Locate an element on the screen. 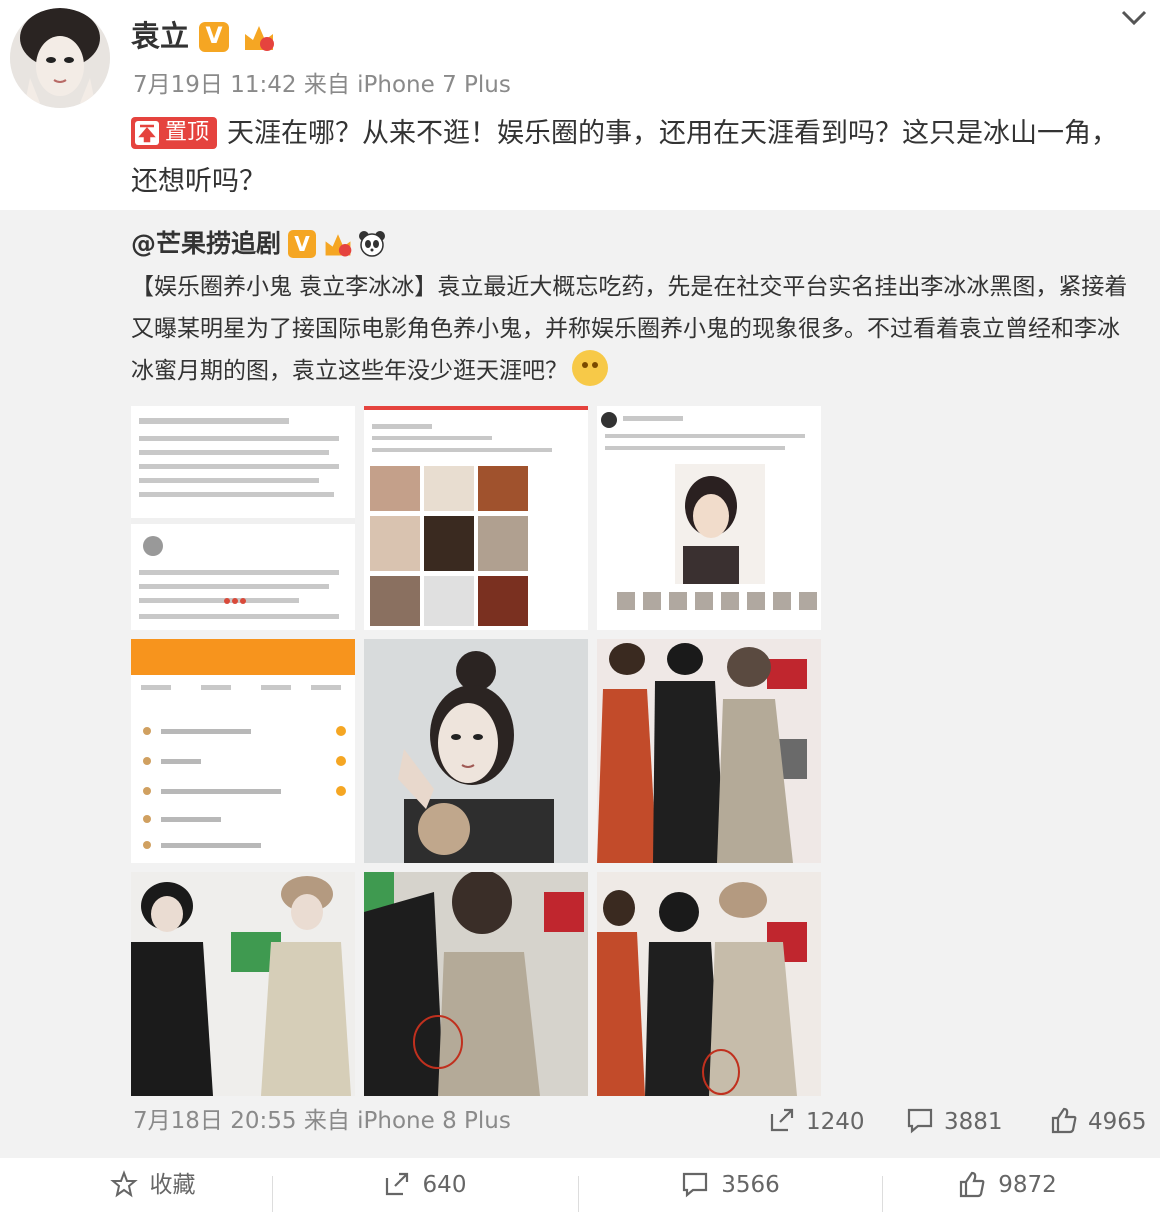 Image resolution: width=1160 pixels, height=1212 pixels. smile-icon is located at coordinates (590, 368).